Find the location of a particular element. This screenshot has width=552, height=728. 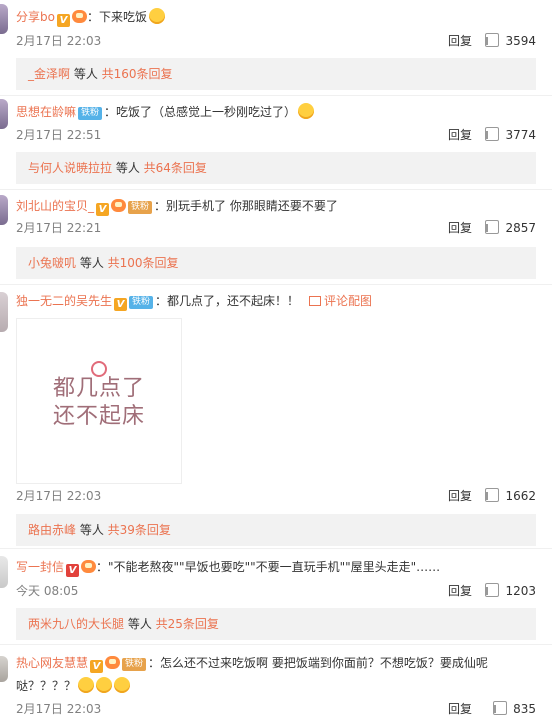

like-button: 3594 is located at coordinates (510, 41).